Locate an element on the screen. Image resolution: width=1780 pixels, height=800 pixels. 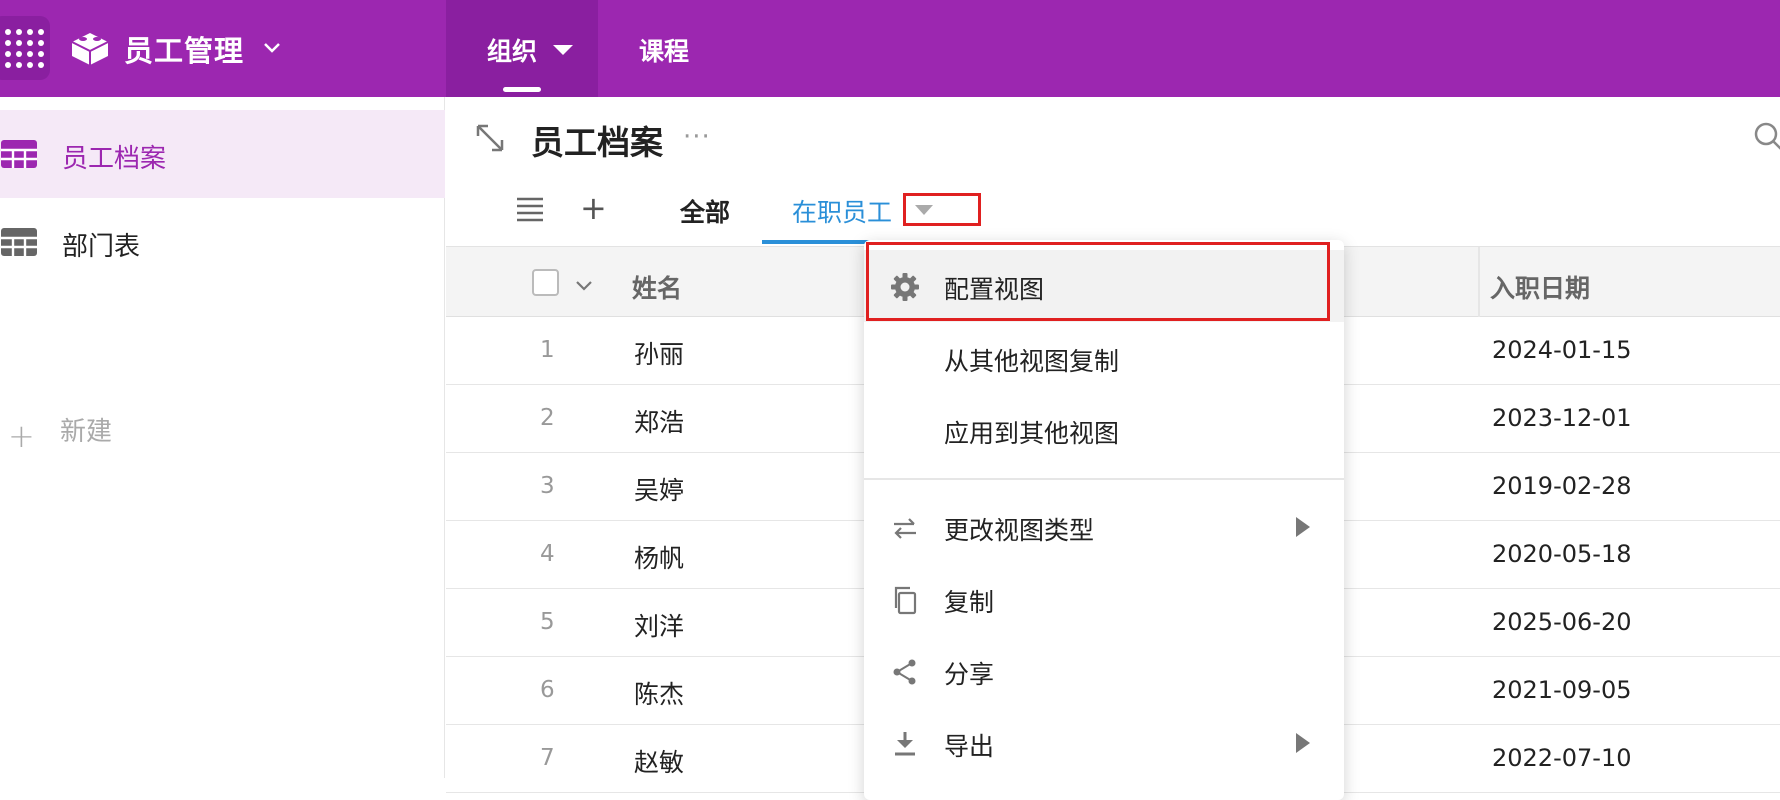
plus-icon: + is located at coordinates (21, 436).